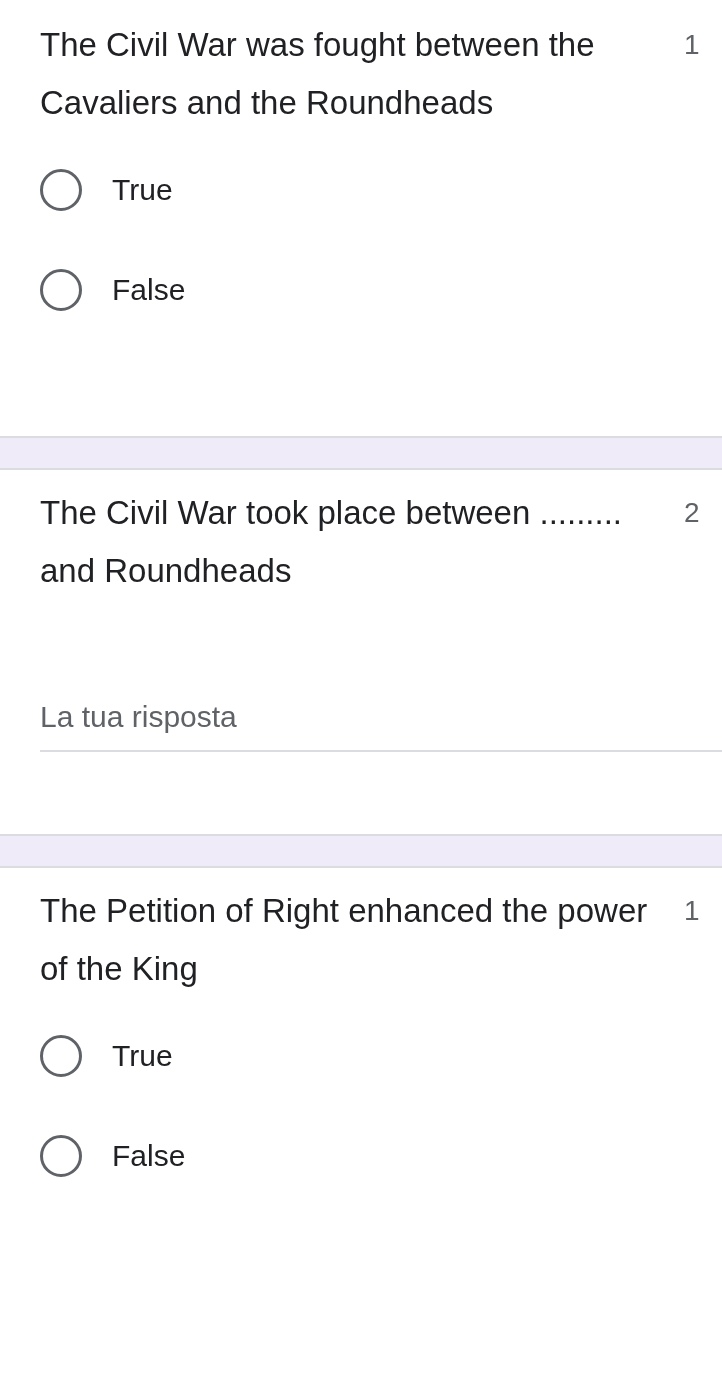  I want to click on points-label: 2, so click(692, 513).